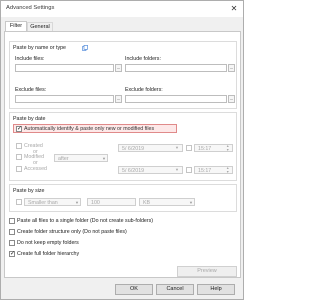  Describe the element at coordinates (150, 170) in the screenshot. I see `date-picker-2: 5/ 6/2019 ▼` at that location.